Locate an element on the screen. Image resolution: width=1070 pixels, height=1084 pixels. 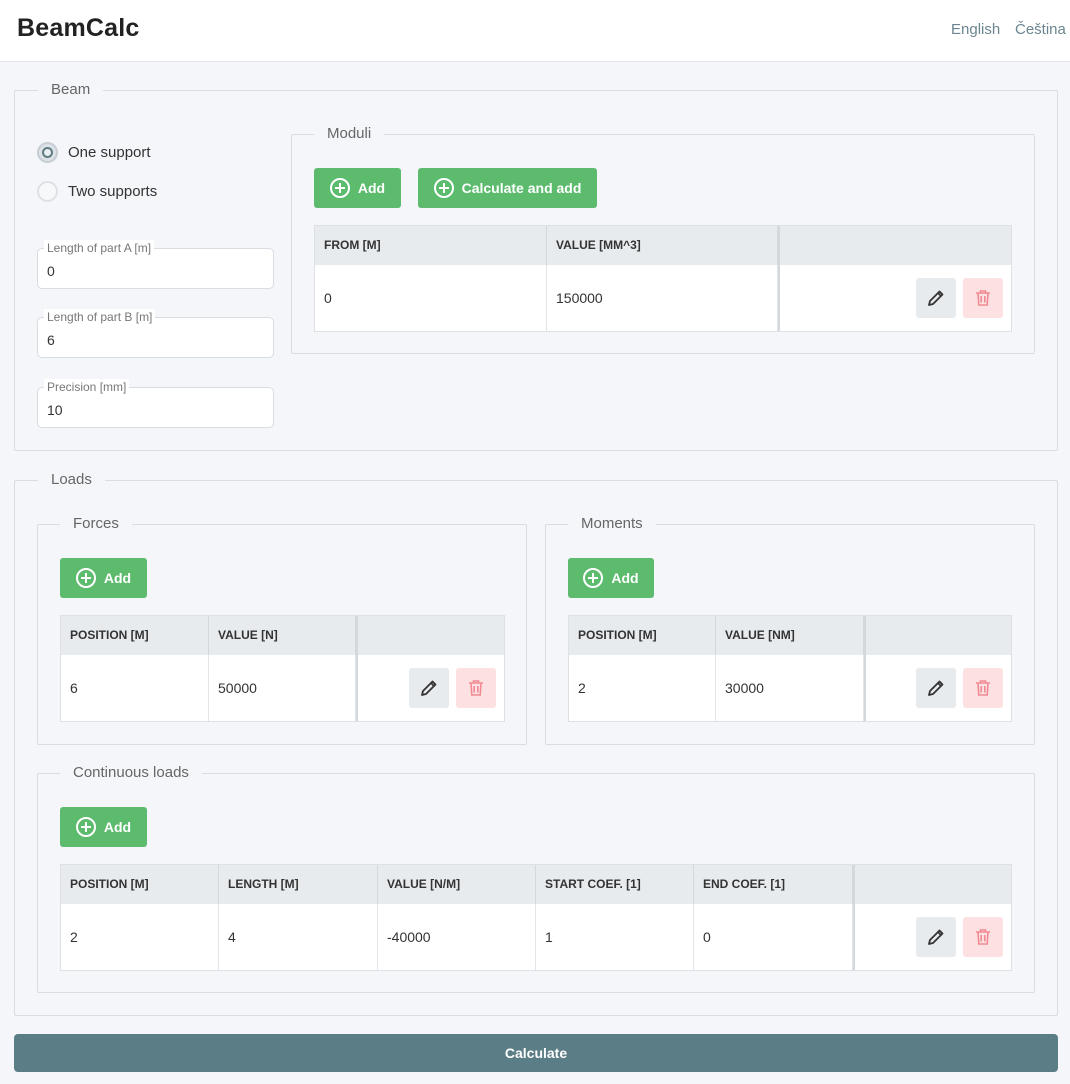
column-header: VALUE [NM] is located at coordinates (790, 635).